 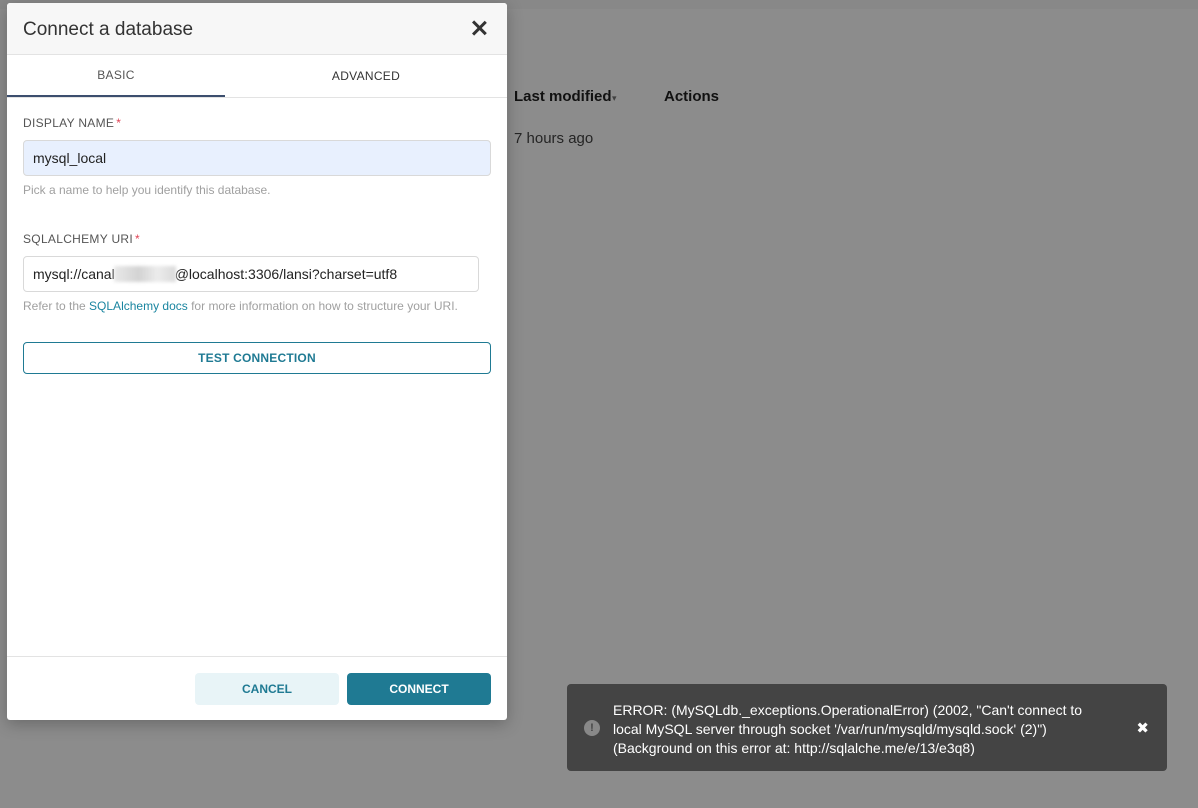 I want to click on redacted-credentials, so click(x=144, y=274).